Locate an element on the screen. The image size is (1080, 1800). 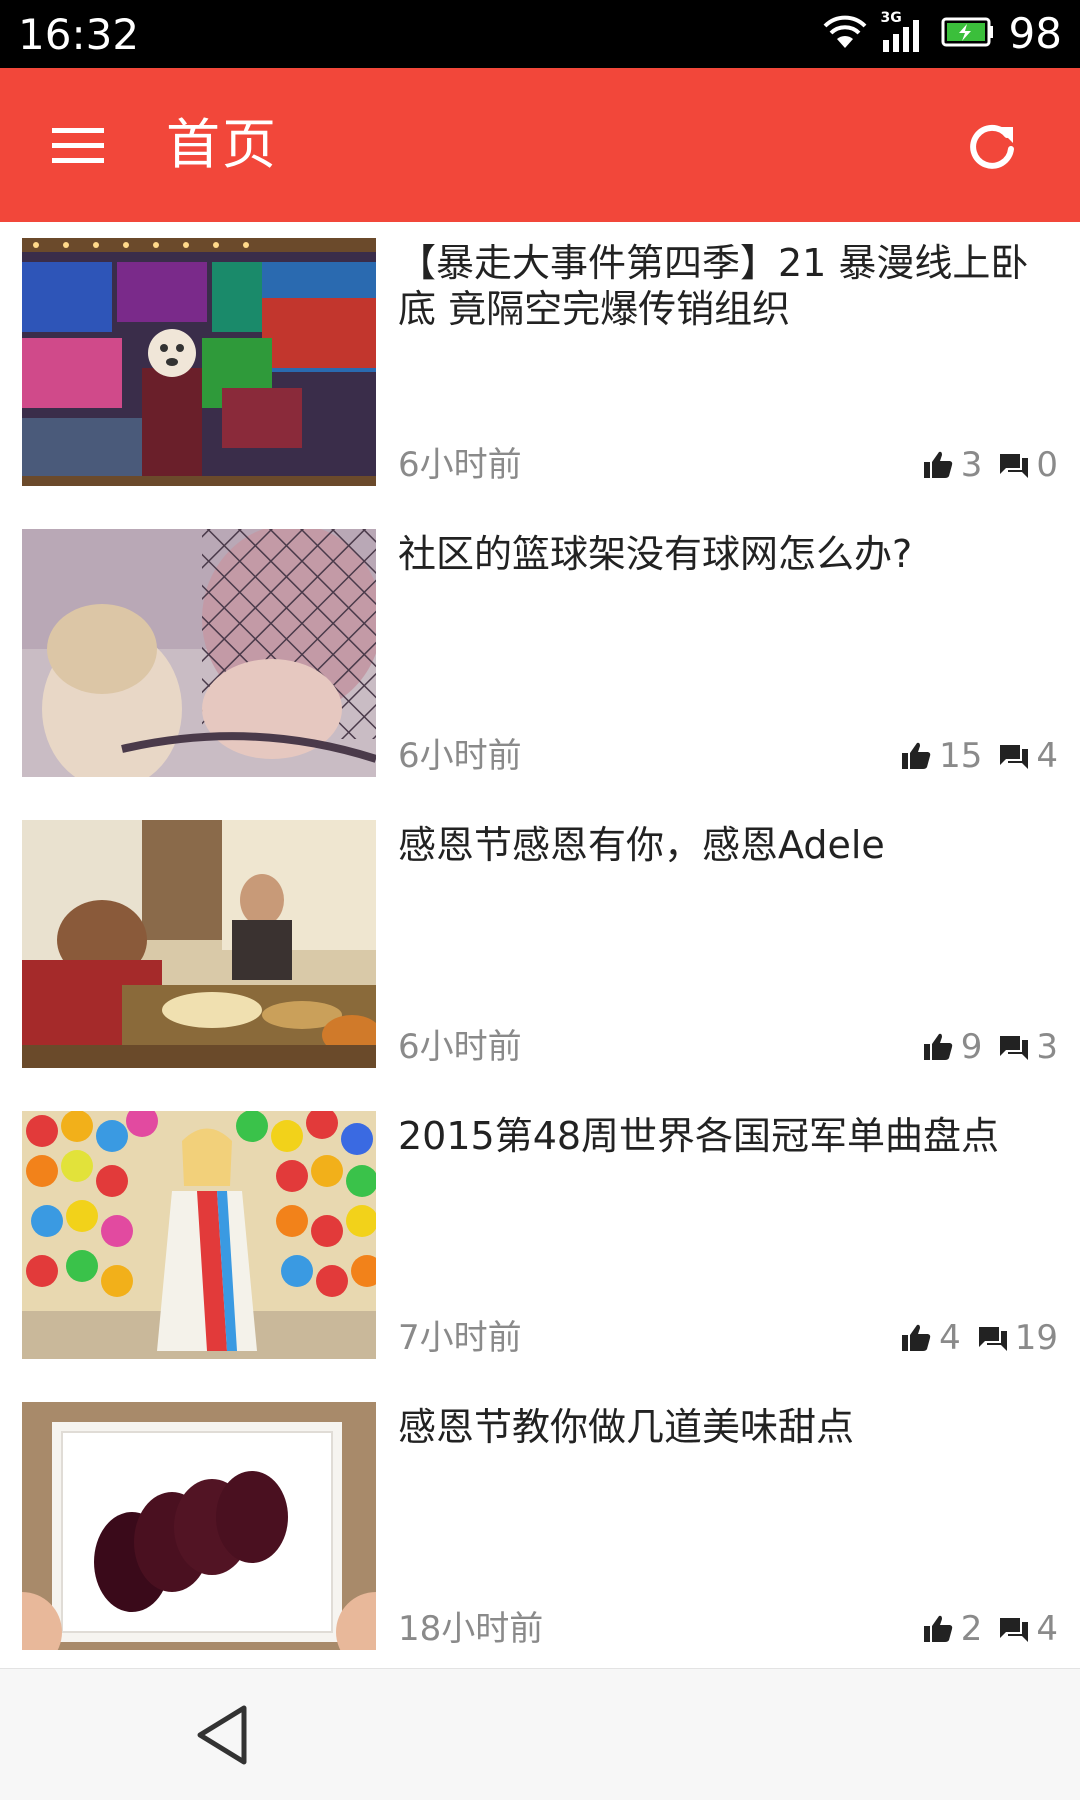
navigation-bar is located at coordinates (540, 1734).